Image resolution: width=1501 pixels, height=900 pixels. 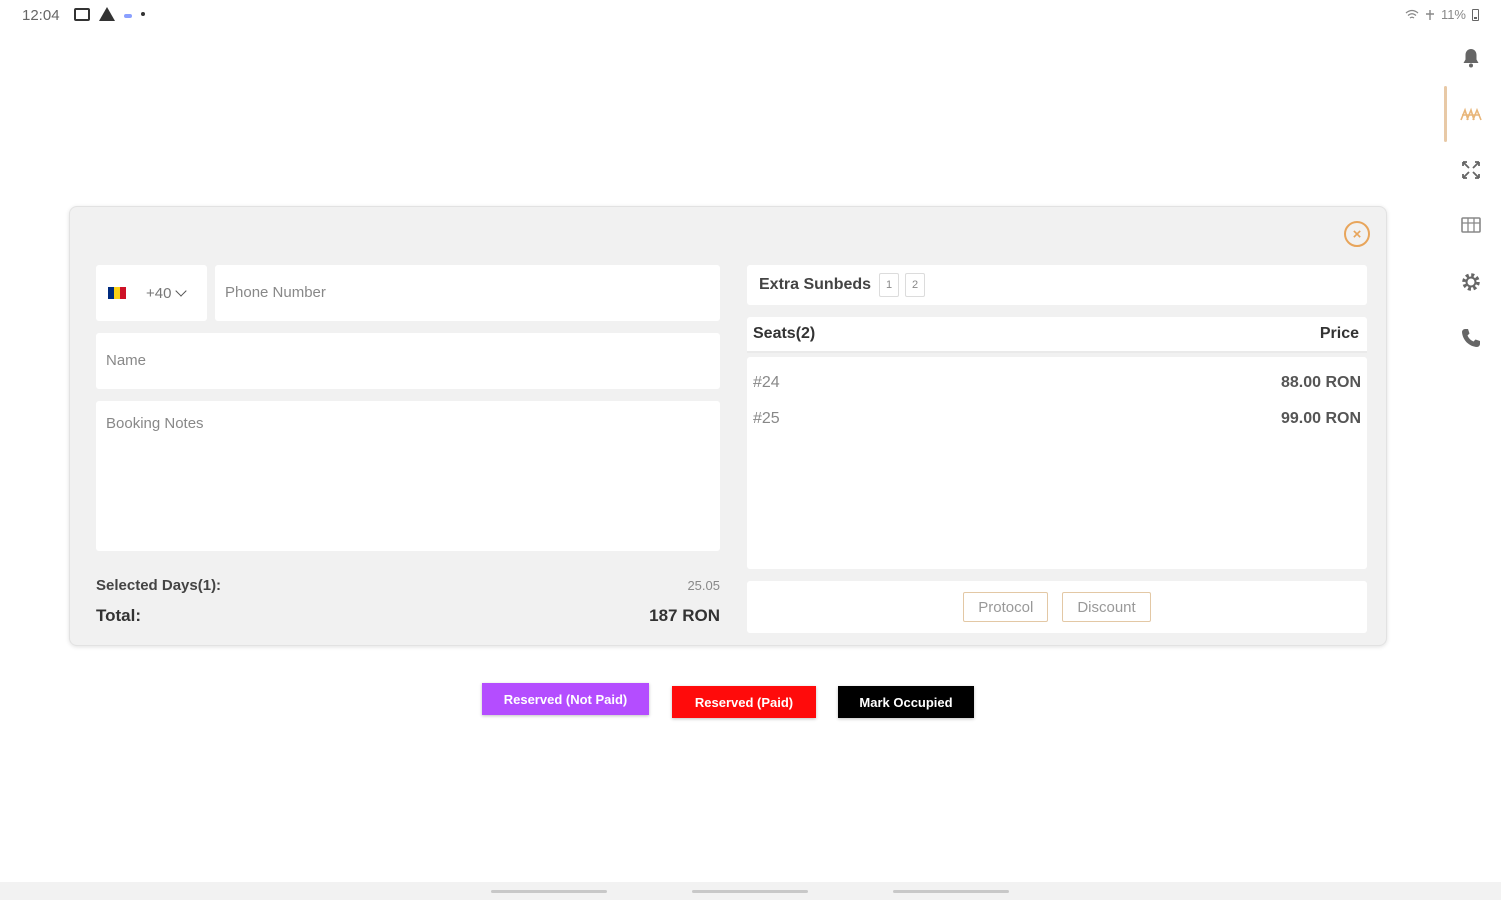 I want to click on seat-price: 88.00 RON, so click(x=1320, y=382).